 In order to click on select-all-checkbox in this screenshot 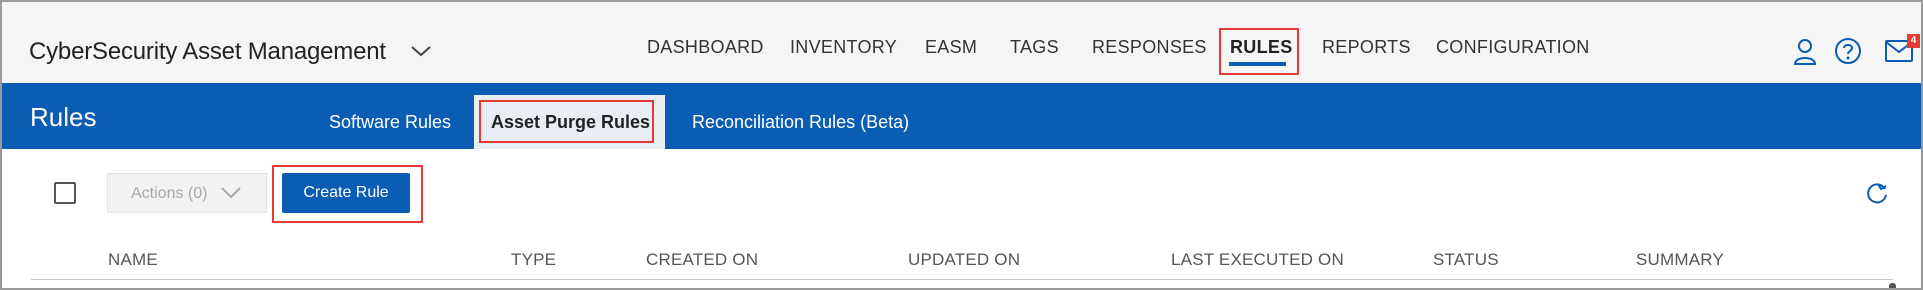, I will do `click(65, 193)`.